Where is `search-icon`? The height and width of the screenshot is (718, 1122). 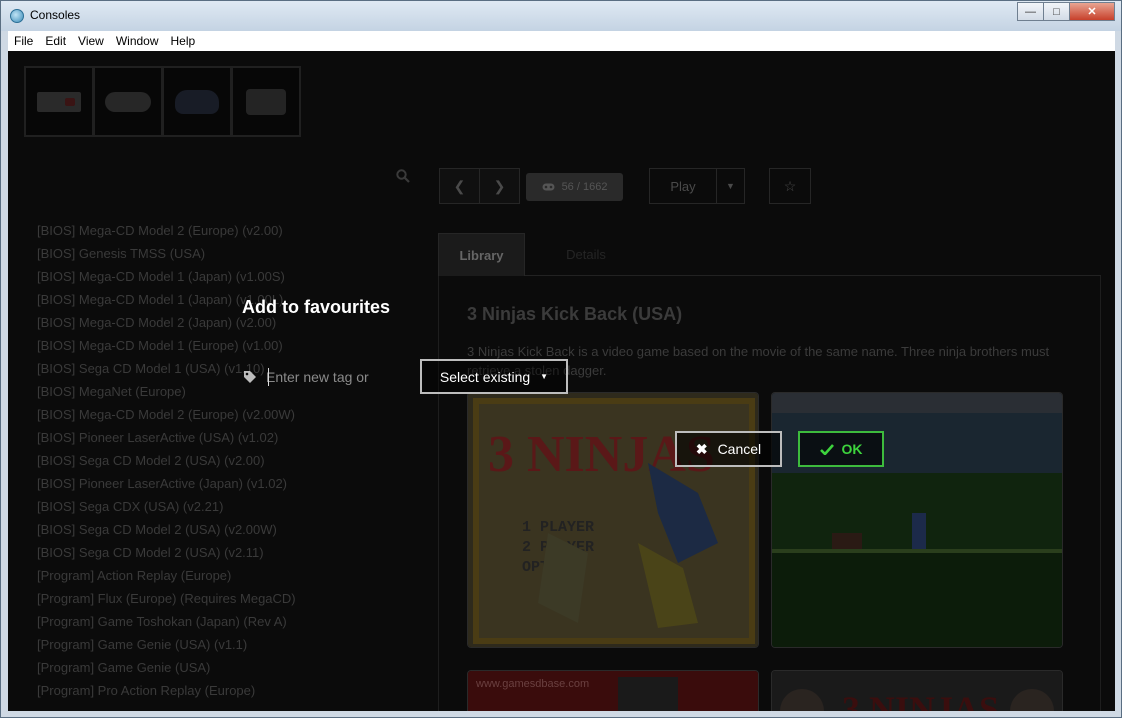
search-icon is located at coordinates (403, 176).